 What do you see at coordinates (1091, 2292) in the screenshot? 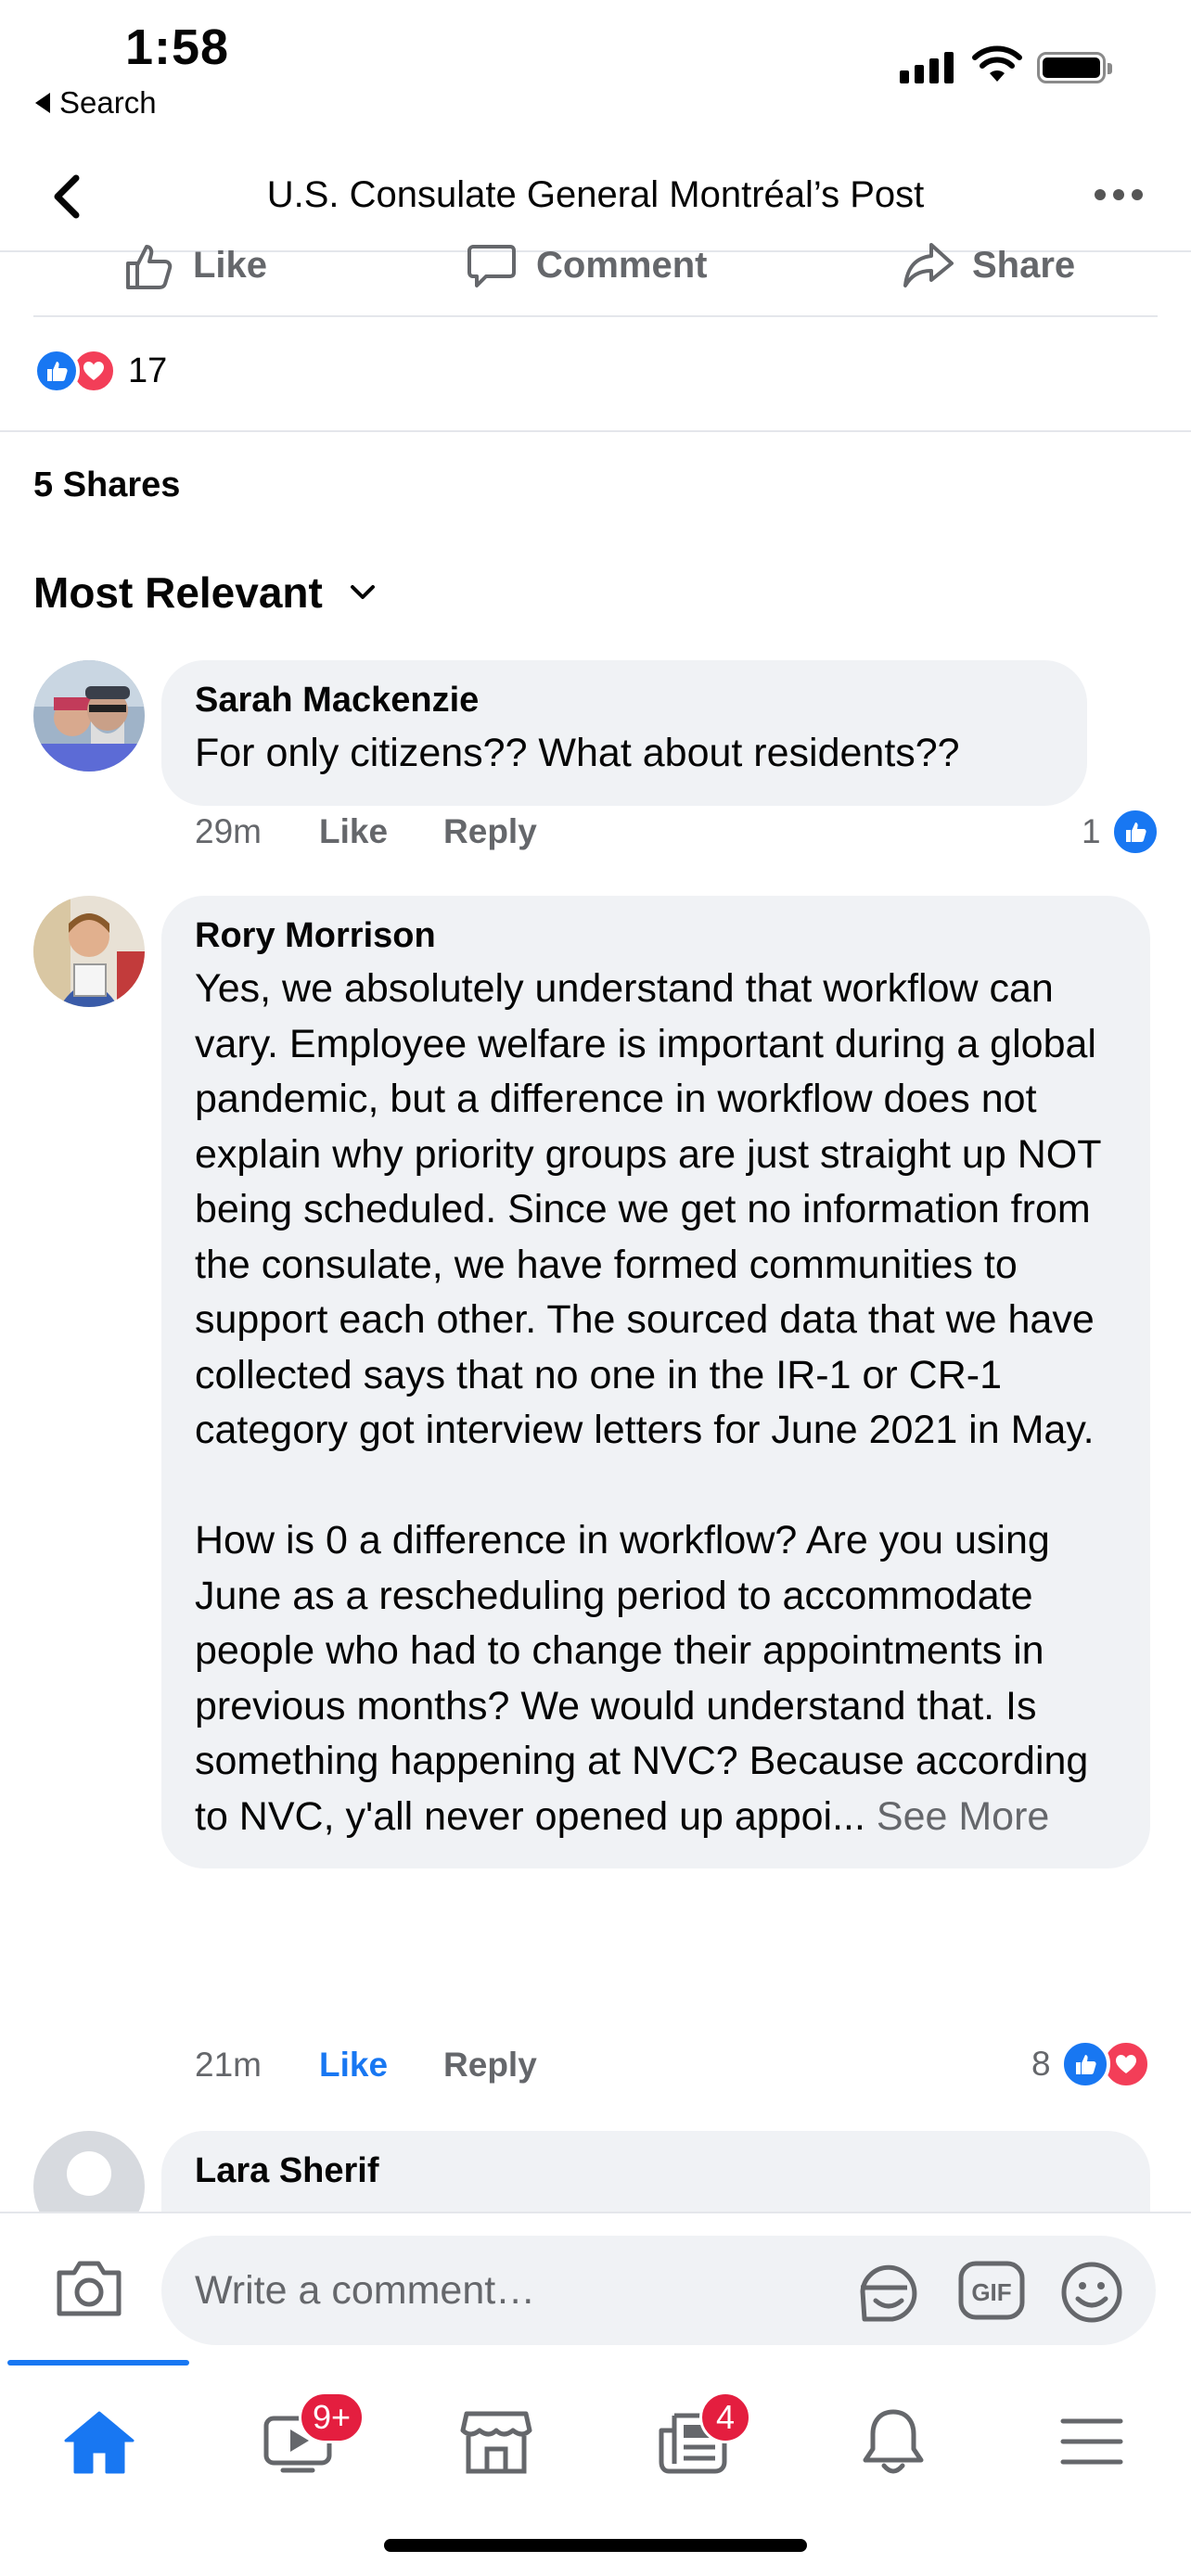
I see `emoji-icon` at bounding box center [1091, 2292].